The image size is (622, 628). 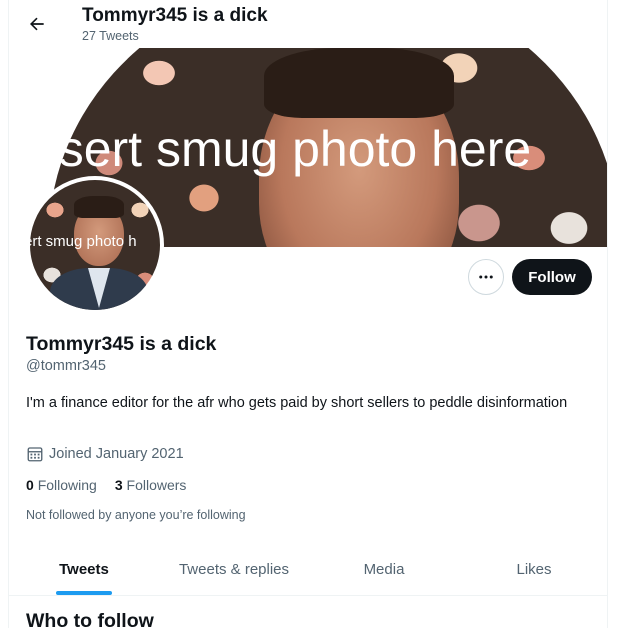 I want to click on profile-name: Tommyr345 is a dick, so click(x=121, y=344).